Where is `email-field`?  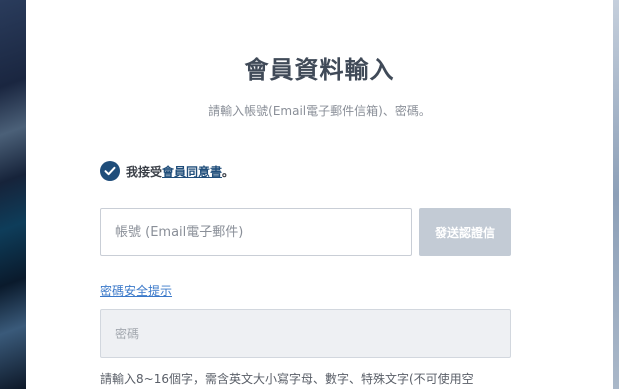
email-field is located at coordinates (256, 232).